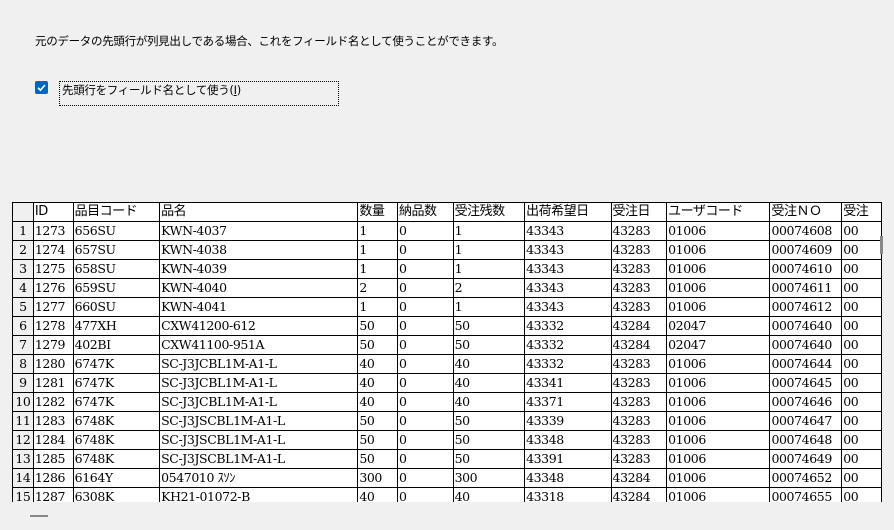 The image size is (894, 530). Describe the element at coordinates (199, 93) in the screenshot. I see `use-first-row-label: 先頭行をフィールド名として使う(I)` at that location.